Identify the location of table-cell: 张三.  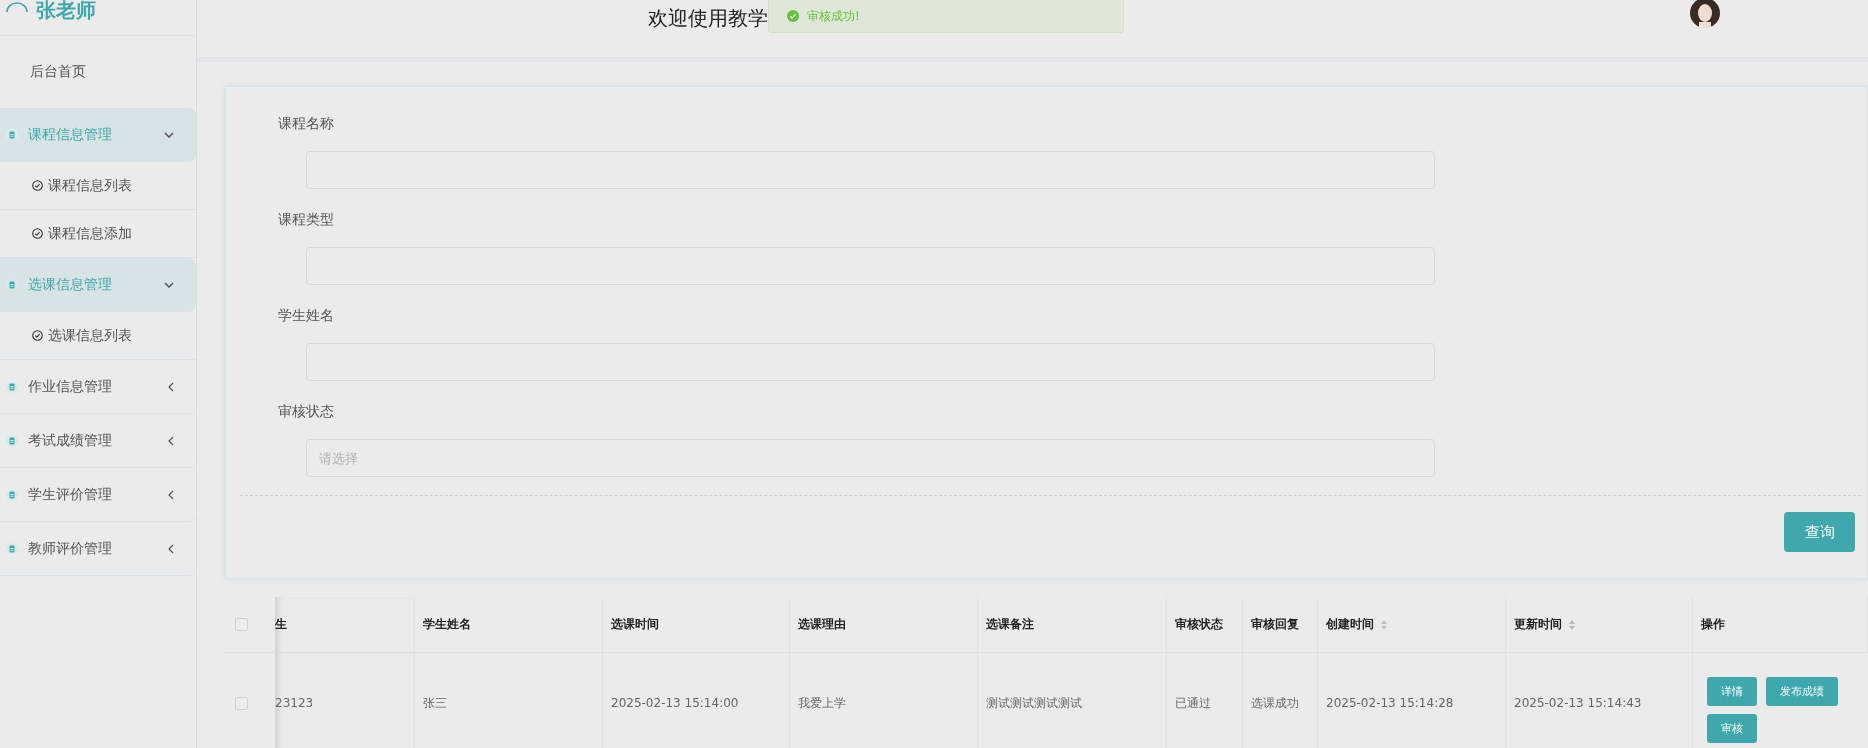
(435, 703).